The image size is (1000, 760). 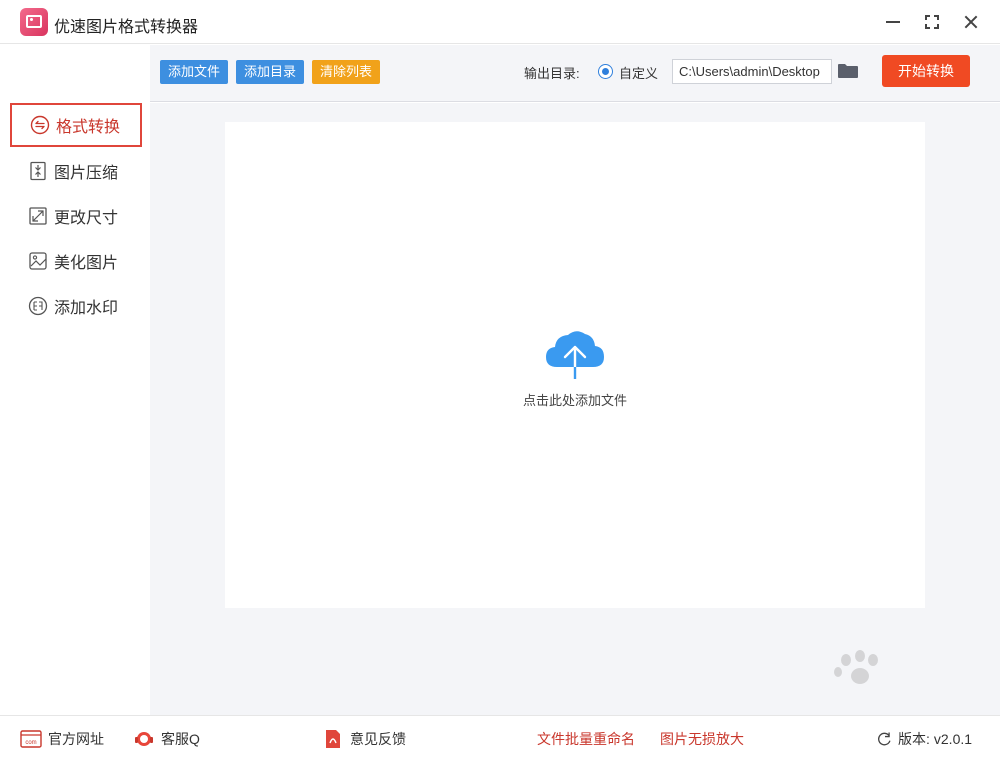 I want to click on sidebar-item-label: 添加水印, so click(x=86, y=308).